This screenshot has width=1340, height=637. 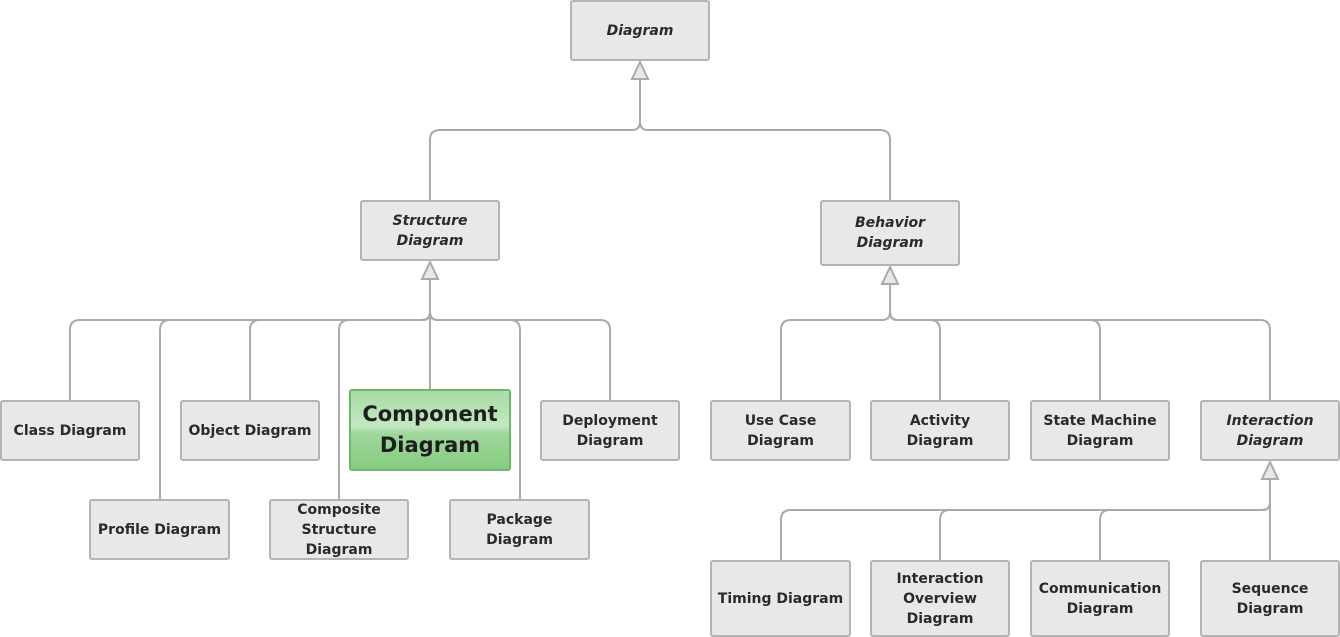 I want to click on node-label: Deployment Diagram, so click(x=610, y=430).